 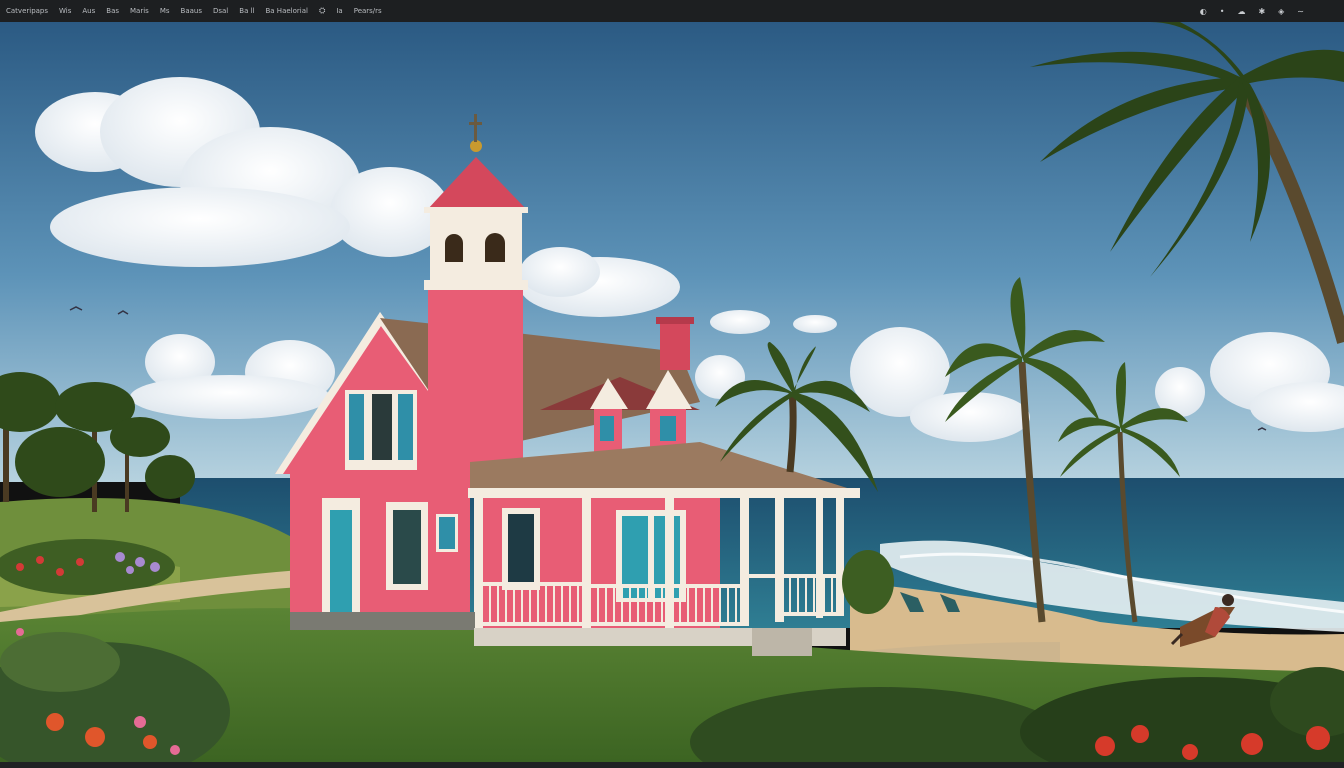 I want to click on shrub, so click(x=868, y=582).